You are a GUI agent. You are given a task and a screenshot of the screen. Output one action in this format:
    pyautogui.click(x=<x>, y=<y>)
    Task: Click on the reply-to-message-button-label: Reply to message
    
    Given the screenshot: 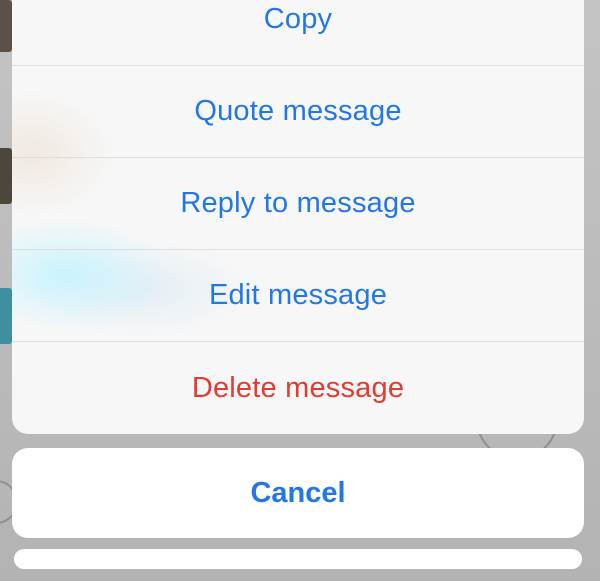 What is the action you would take?
    pyautogui.click(x=298, y=203)
    